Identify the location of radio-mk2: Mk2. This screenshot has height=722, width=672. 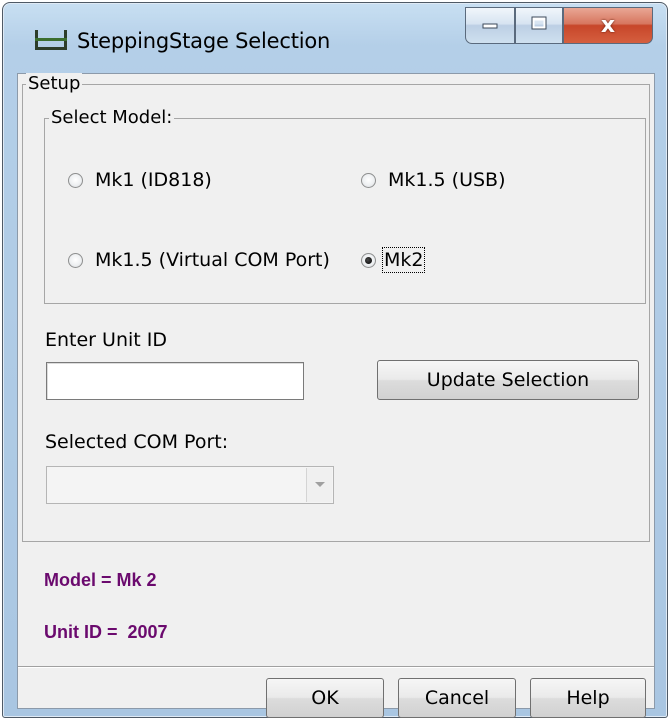
(393, 260).